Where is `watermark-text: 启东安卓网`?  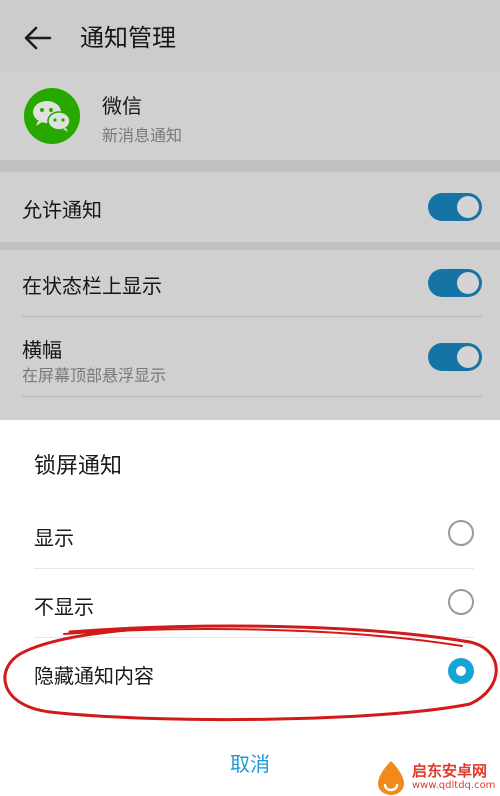 watermark-text: 启东安卓网 is located at coordinates (450, 771).